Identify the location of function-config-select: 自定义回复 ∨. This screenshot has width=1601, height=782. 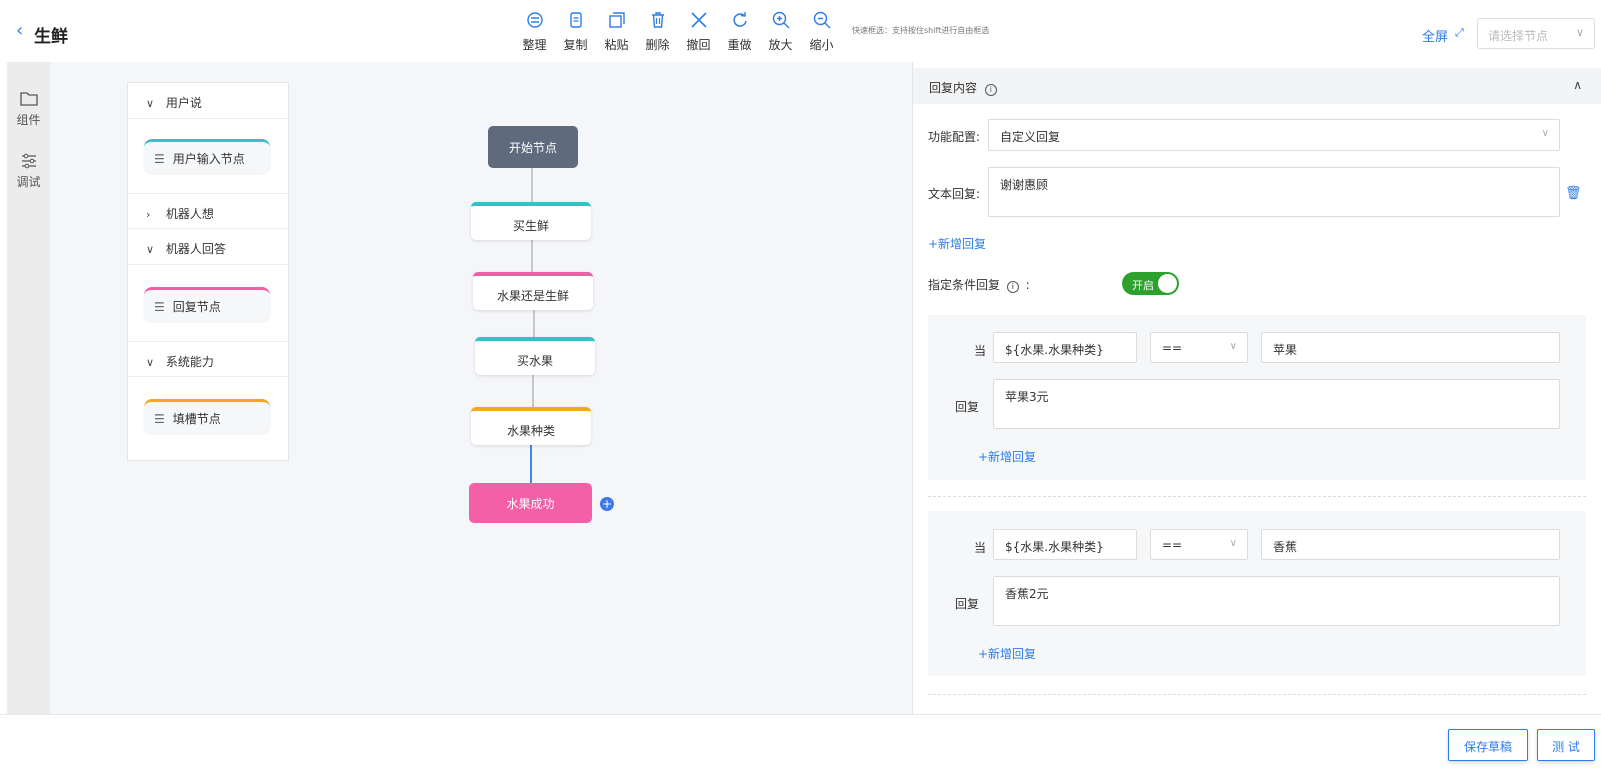
(1274, 135).